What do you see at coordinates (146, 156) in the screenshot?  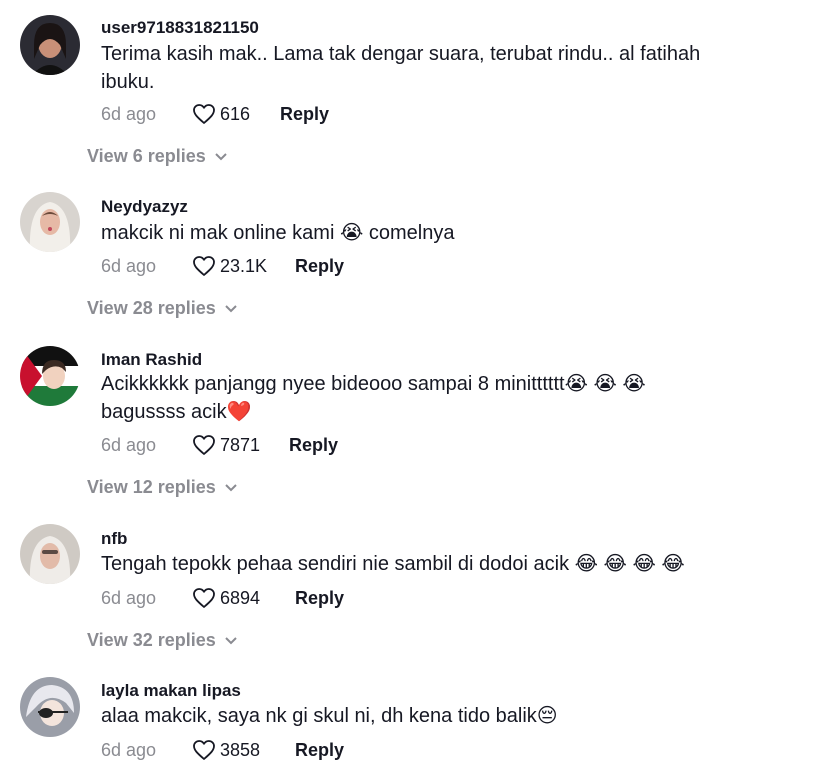 I see `view-replies-label: View 6 replies` at bounding box center [146, 156].